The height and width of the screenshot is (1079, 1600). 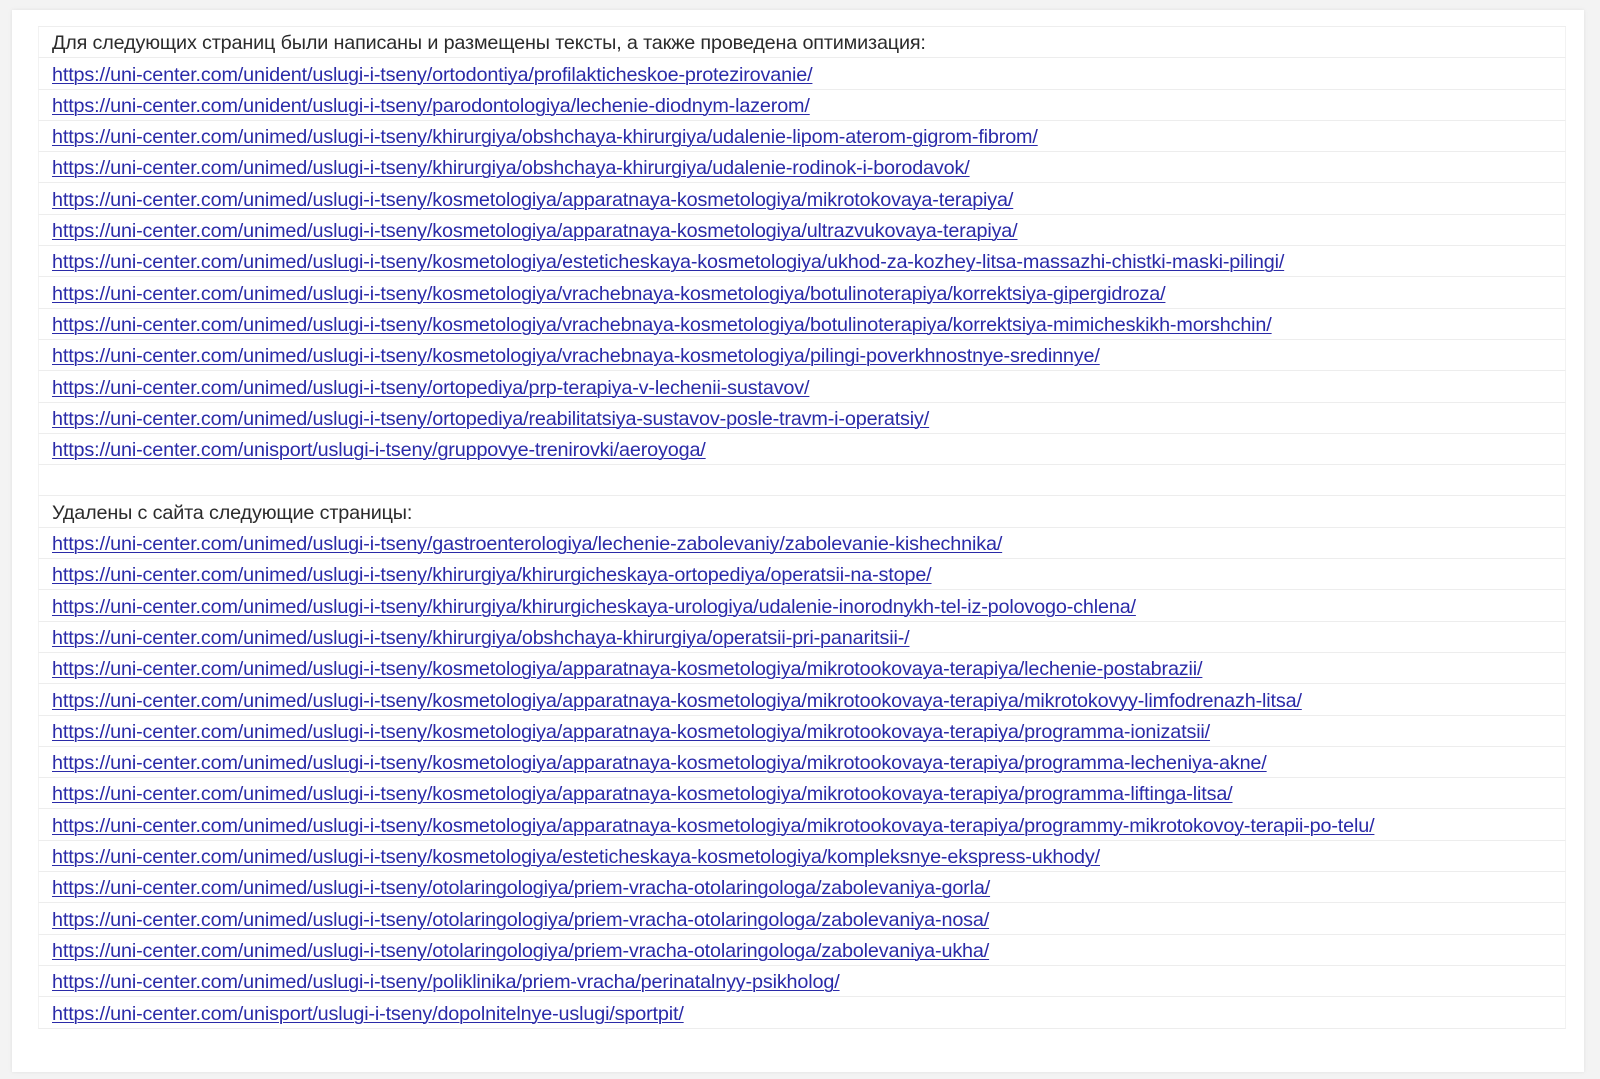 What do you see at coordinates (802, 512) in the screenshot?
I see `section-heading-removed: Удалены с сайта следующие страницы:` at bounding box center [802, 512].